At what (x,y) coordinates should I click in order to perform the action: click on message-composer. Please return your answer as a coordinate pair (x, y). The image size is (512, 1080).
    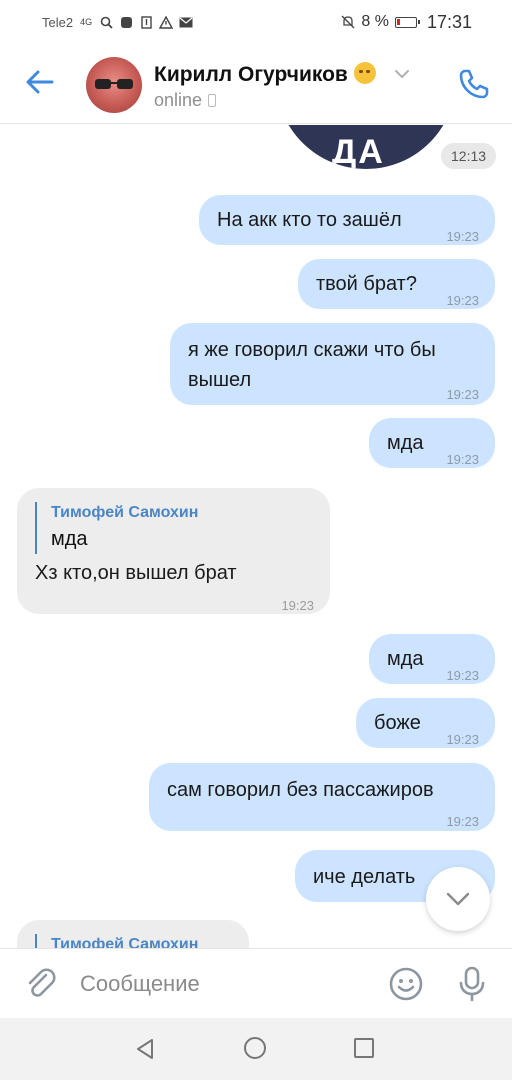
    Looking at the image, I should click on (256, 983).